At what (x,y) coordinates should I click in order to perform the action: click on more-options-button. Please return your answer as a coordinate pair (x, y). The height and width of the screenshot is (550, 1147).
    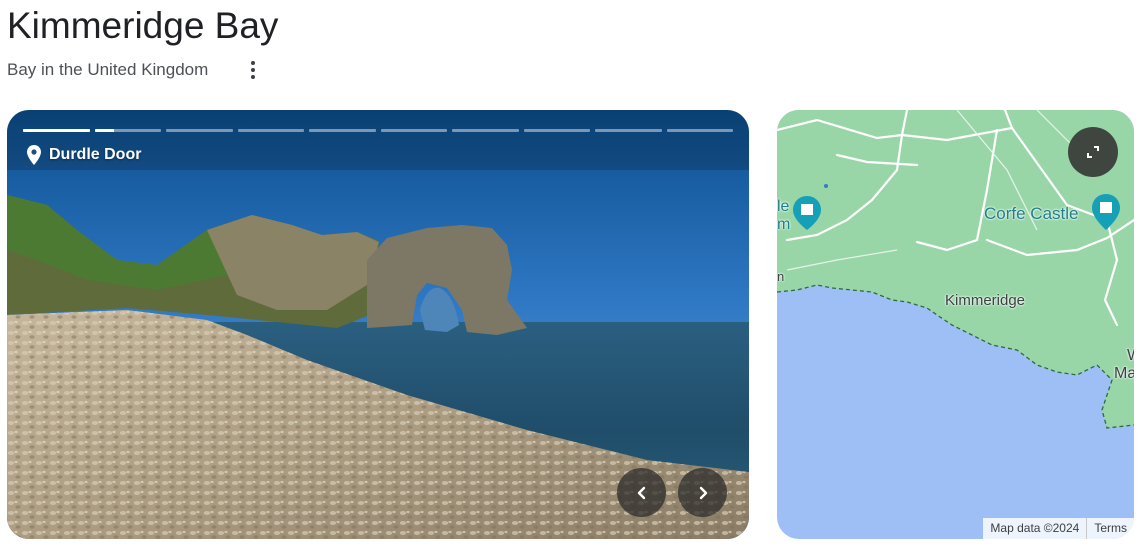
    Looking at the image, I should click on (253, 70).